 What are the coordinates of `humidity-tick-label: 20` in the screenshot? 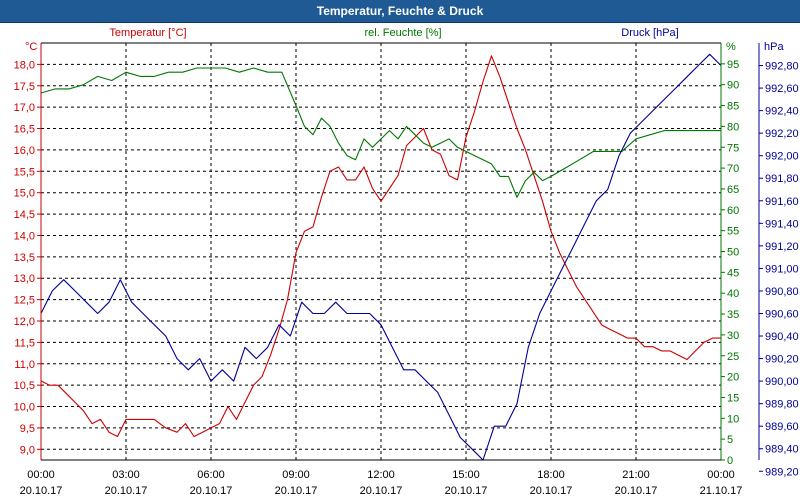 It's located at (733, 378).